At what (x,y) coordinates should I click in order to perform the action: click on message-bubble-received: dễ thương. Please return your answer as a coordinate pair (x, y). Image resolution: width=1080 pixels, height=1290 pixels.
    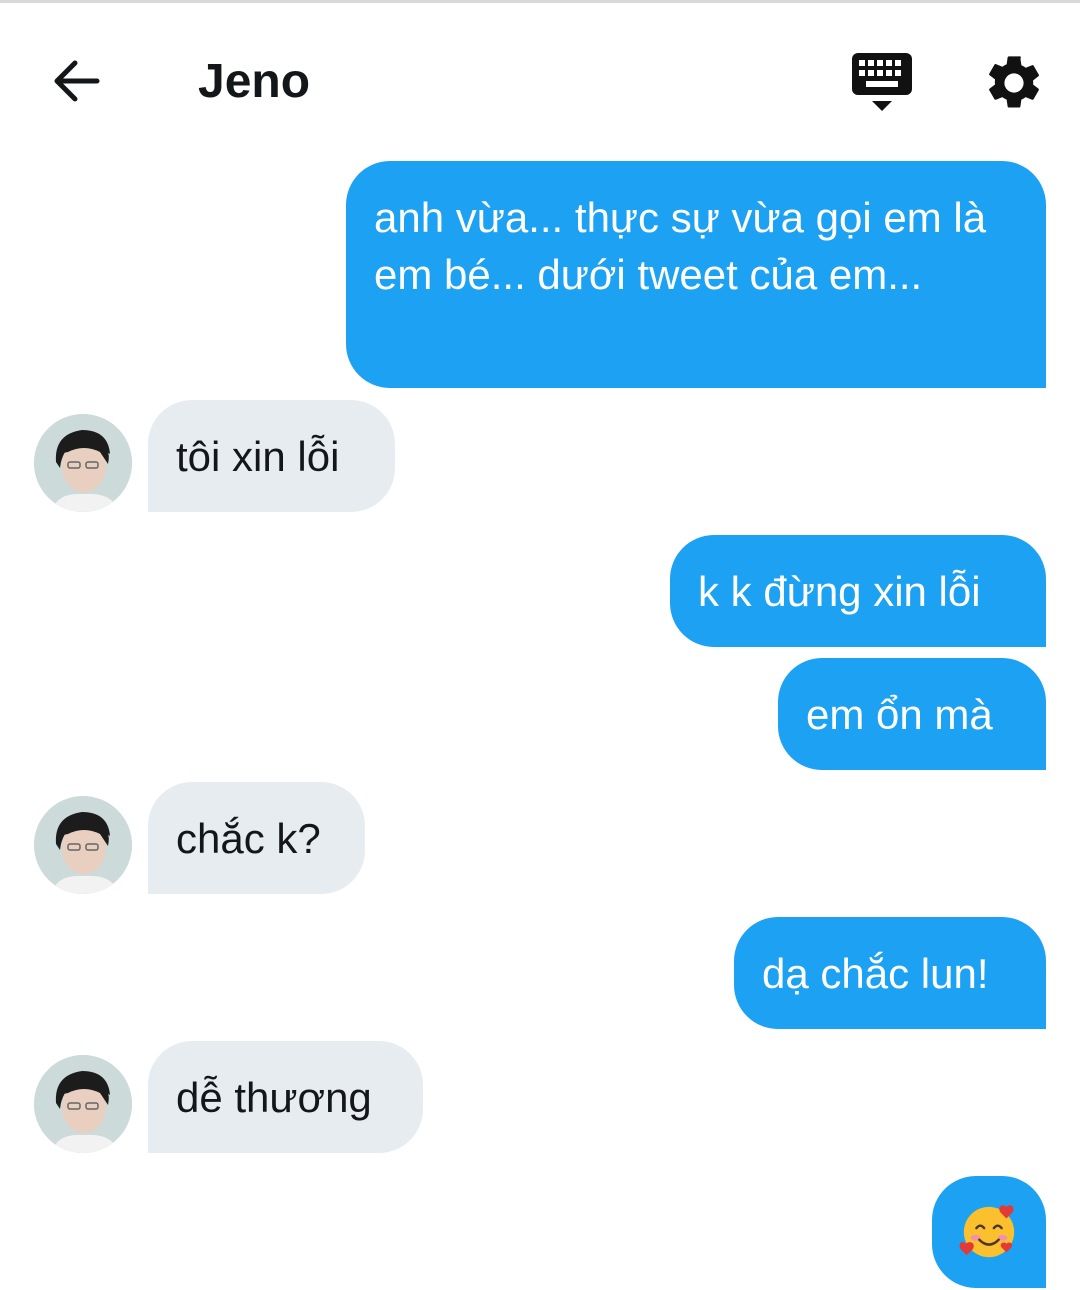
    Looking at the image, I should click on (285, 1097).